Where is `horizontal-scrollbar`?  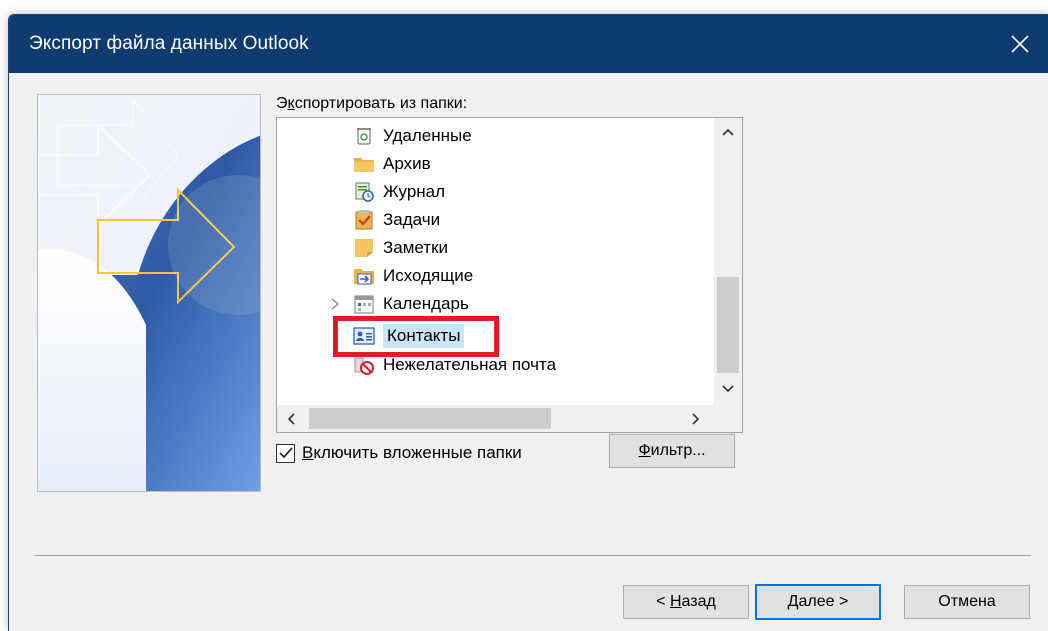
horizontal-scrollbar is located at coordinates (509, 418).